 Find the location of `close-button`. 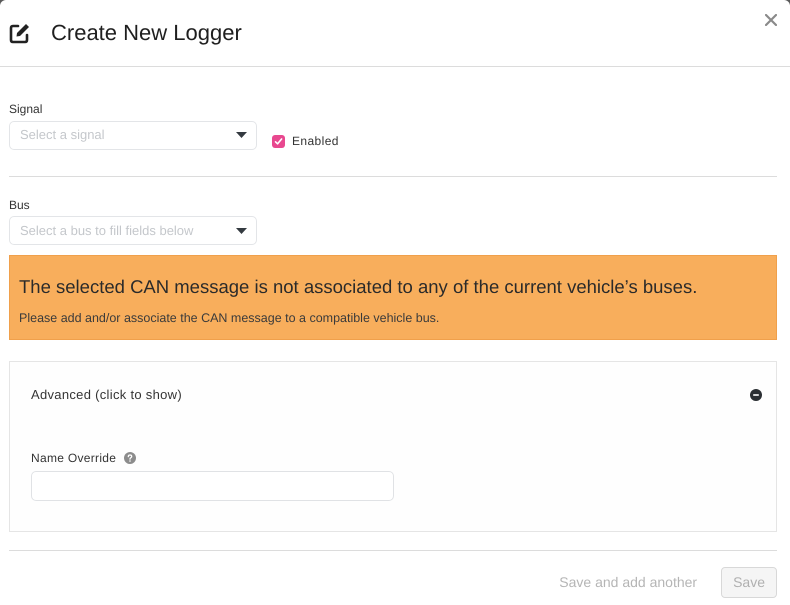

close-button is located at coordinates (771, 20).